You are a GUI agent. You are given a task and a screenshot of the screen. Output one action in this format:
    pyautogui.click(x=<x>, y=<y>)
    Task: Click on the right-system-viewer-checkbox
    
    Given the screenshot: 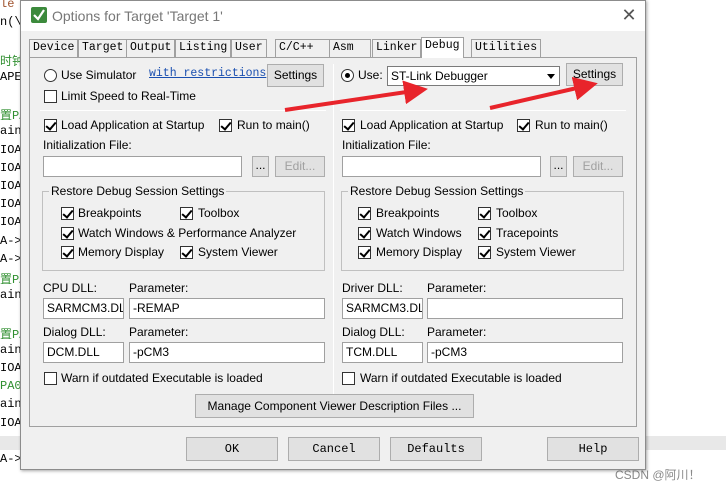 What is the action you would take?
    pyautogui.click(x=484, y=252)
    